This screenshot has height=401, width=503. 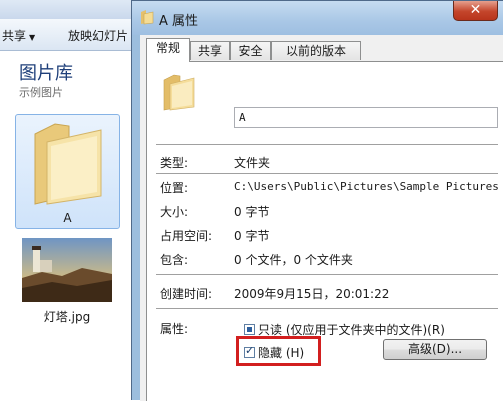 What do you see at coordinates (67, 317) in the screenshot?
I see `image-thumbnail-label: 灯塔.jpg` at bounding box center [67, 317].